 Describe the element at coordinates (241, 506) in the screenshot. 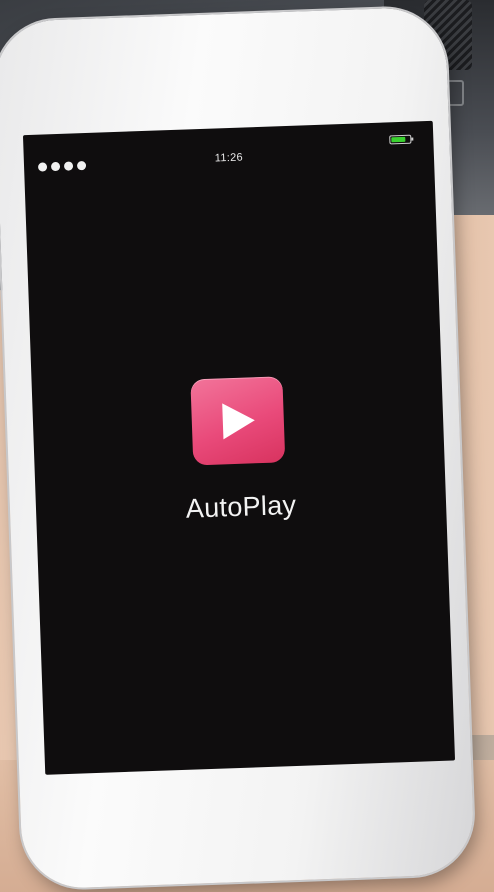

I see `app-name: AutoPlay` at that location.